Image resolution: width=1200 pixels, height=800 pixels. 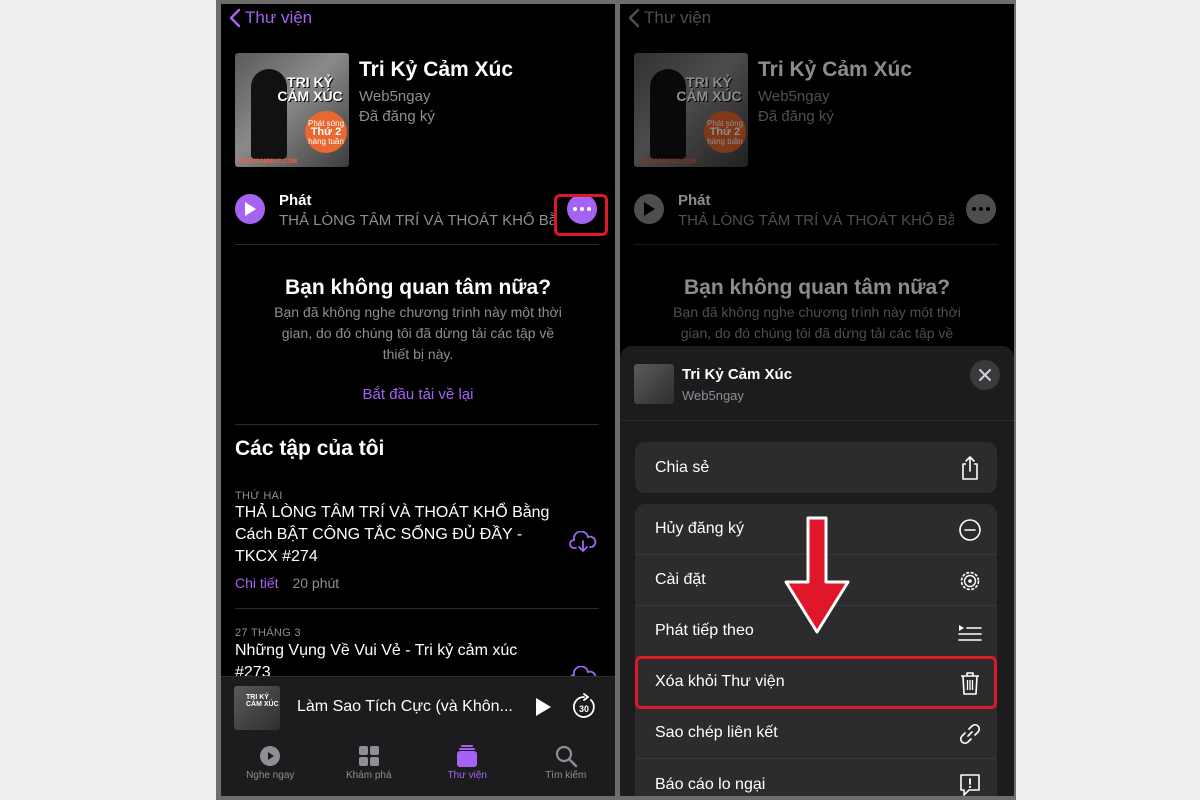 I want to click on episode-duration: 20 phút, so click(x=316, y=583).